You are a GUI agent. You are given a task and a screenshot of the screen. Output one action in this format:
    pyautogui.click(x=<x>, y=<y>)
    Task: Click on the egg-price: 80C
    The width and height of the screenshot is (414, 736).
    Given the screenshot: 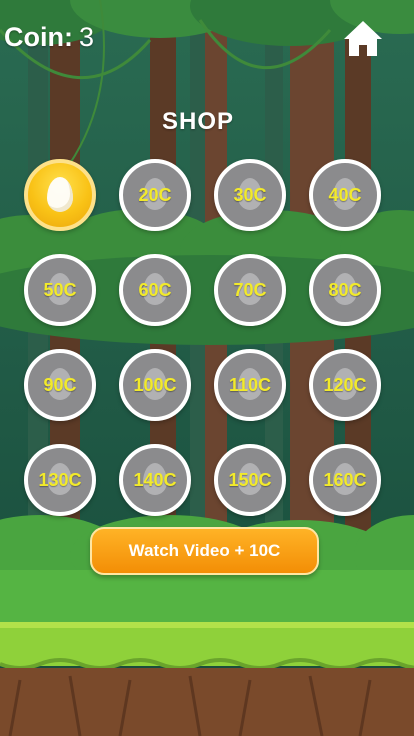 What is the action you would take?
    pyautogui.click(x=345, y=289)
    